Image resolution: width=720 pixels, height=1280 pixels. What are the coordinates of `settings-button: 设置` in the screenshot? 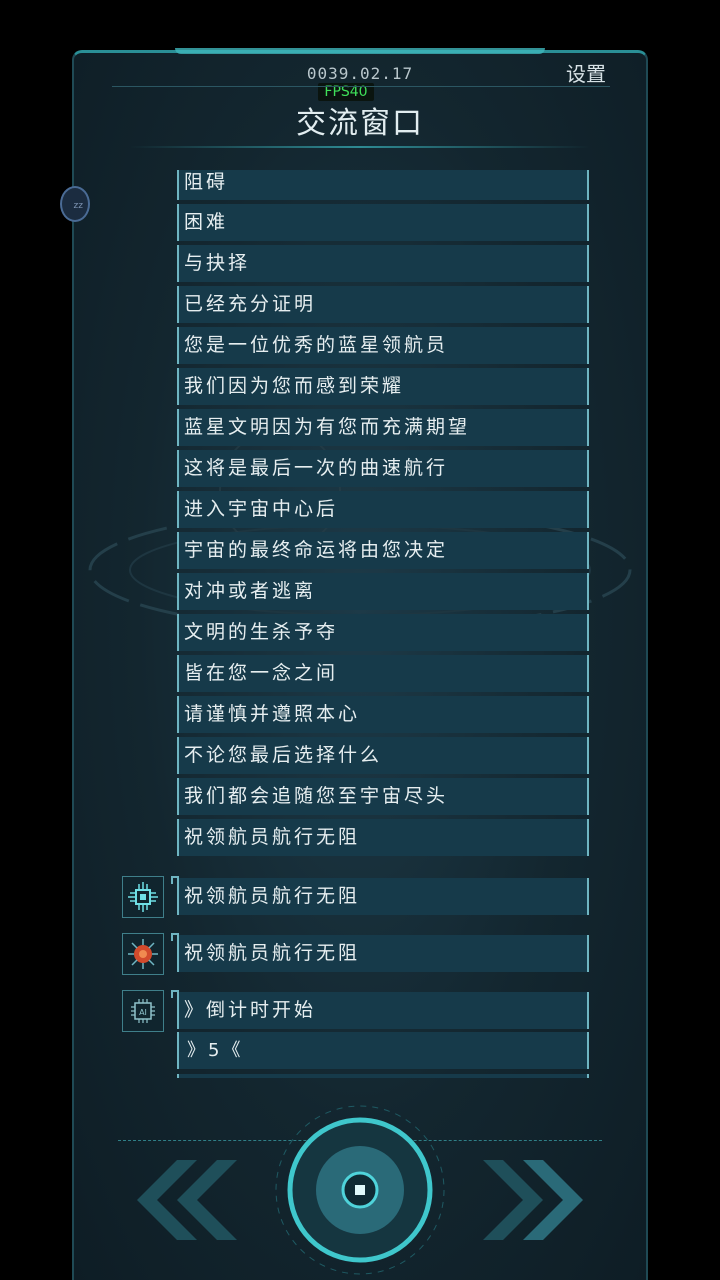 It's located at (586, 72).